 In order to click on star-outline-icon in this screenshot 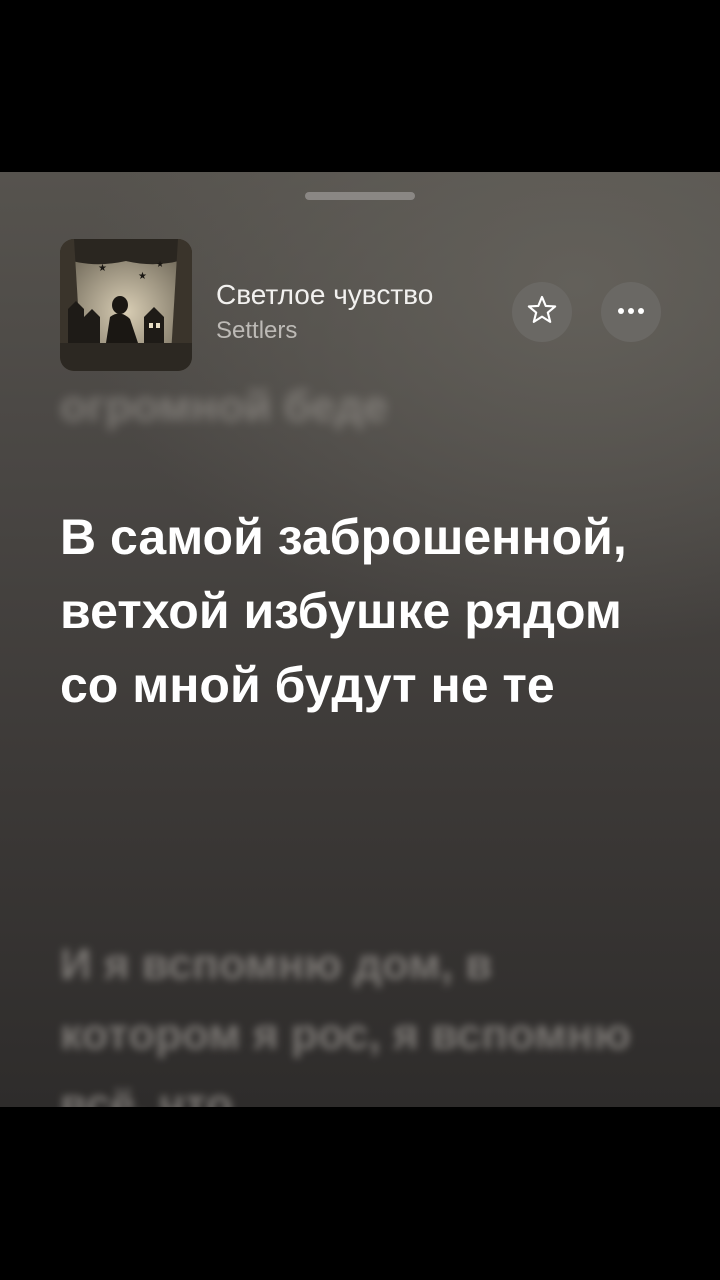, I will do `click(542, 312)`.